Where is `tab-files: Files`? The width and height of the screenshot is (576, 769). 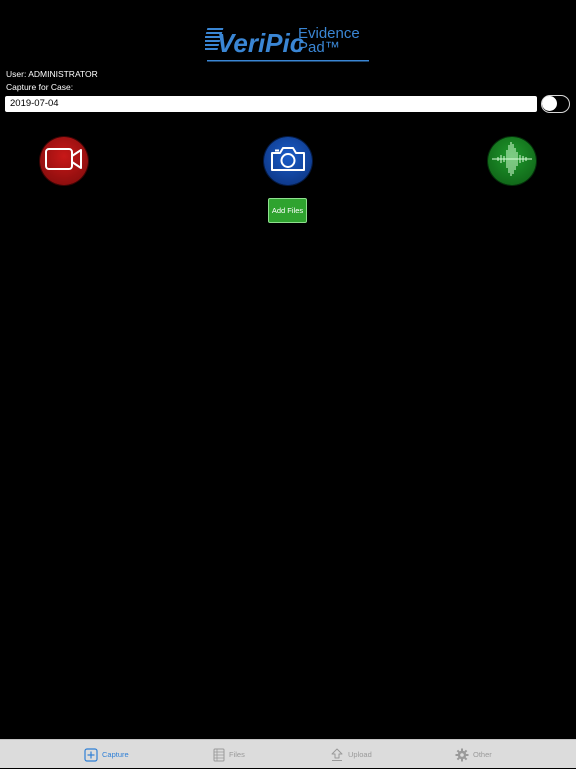
tab-files: Files is located at coordinates (229, 754).